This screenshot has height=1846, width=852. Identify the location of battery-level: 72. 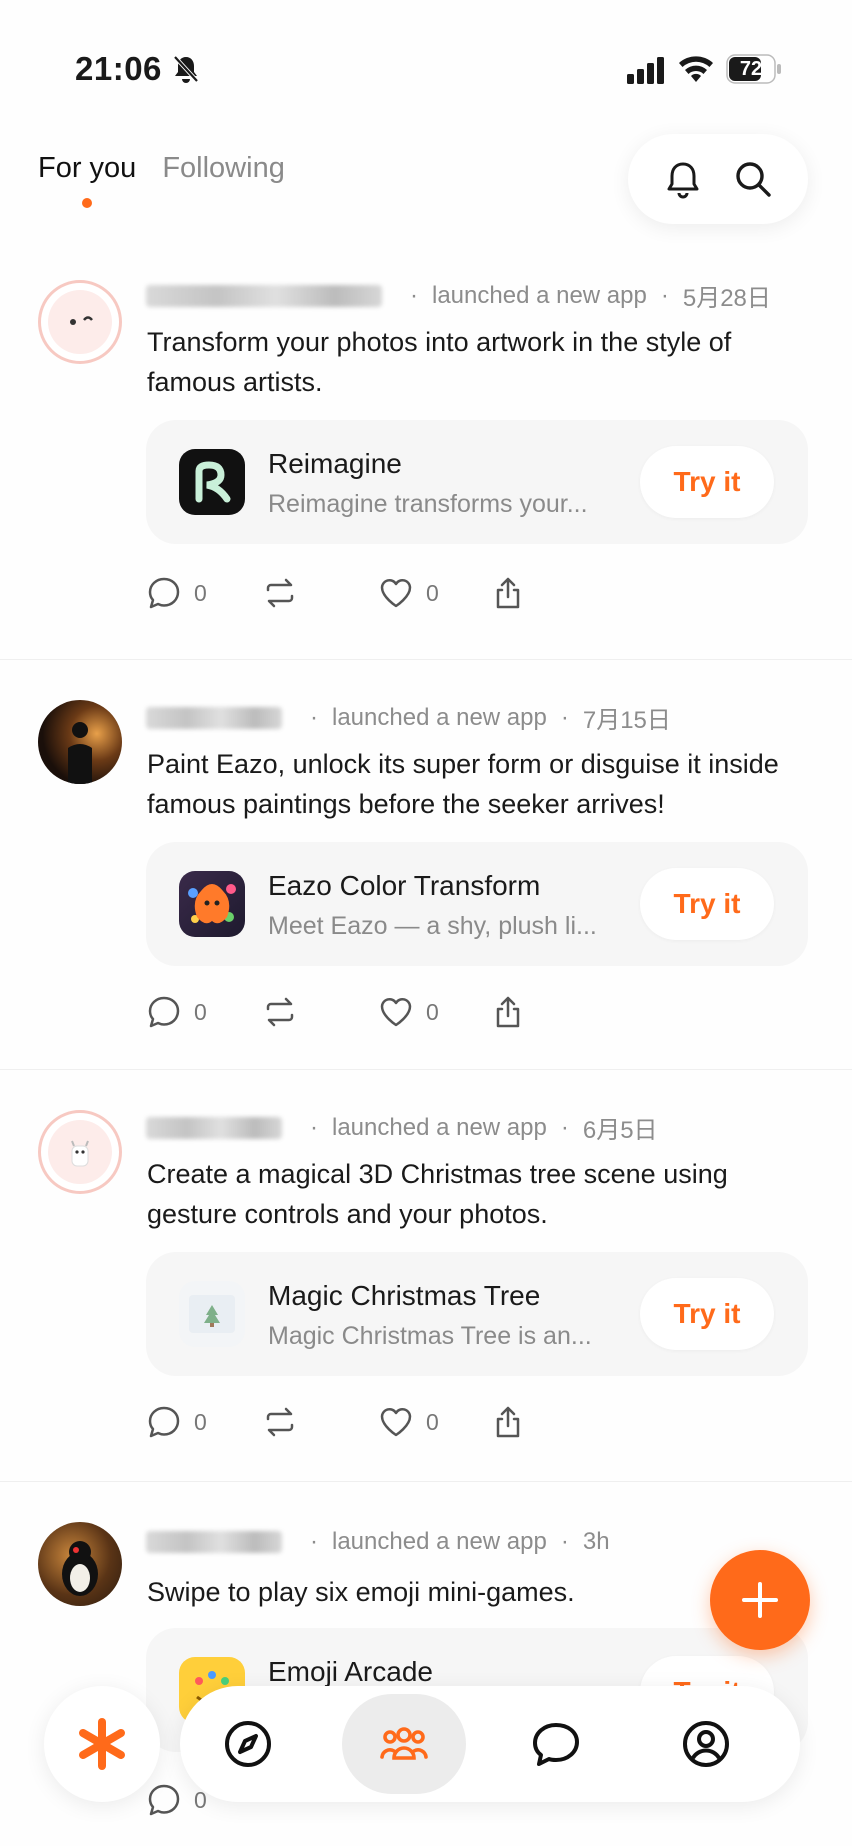
(751, 69).